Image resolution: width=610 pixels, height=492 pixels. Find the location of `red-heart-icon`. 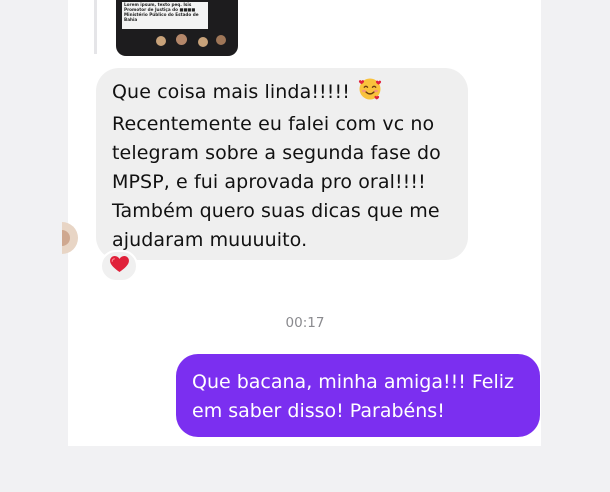

red-heart-icon is located at coordinates (119, 266).